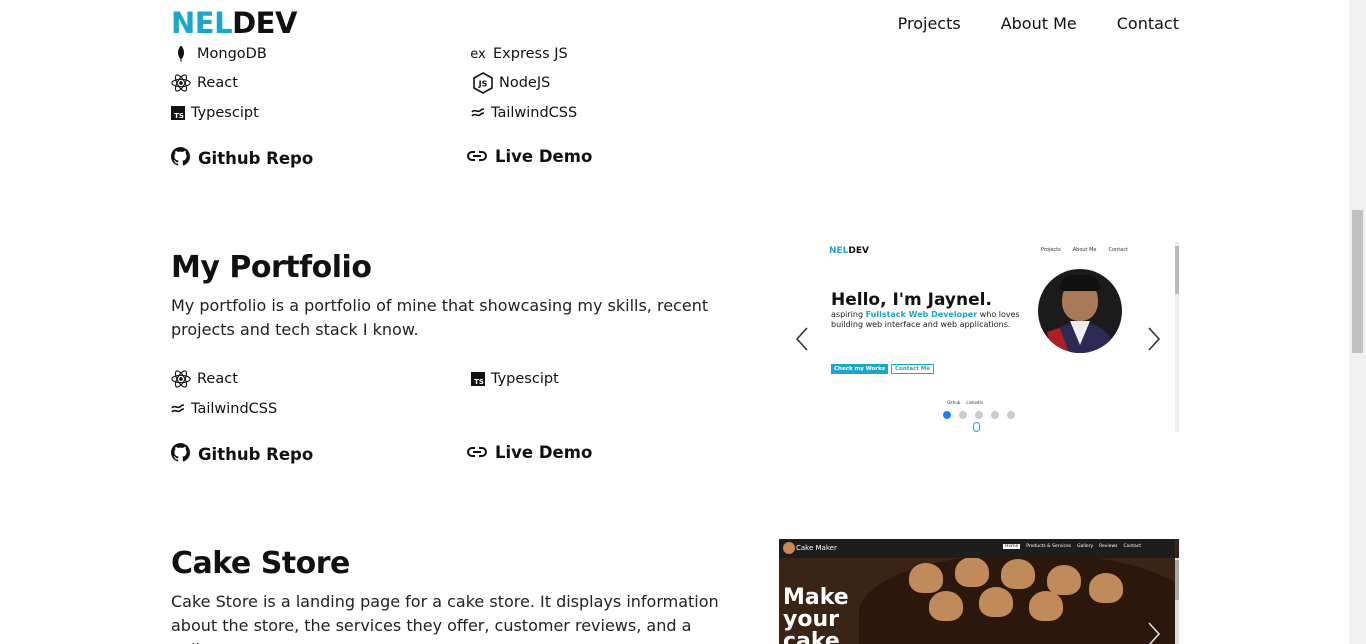 The height and width of the screenshot is (644, 1366). What do you see at coordinates (271, 267) in the screenshot?
I see `project-title: My Portfolio` at bounding box center [271, 267].